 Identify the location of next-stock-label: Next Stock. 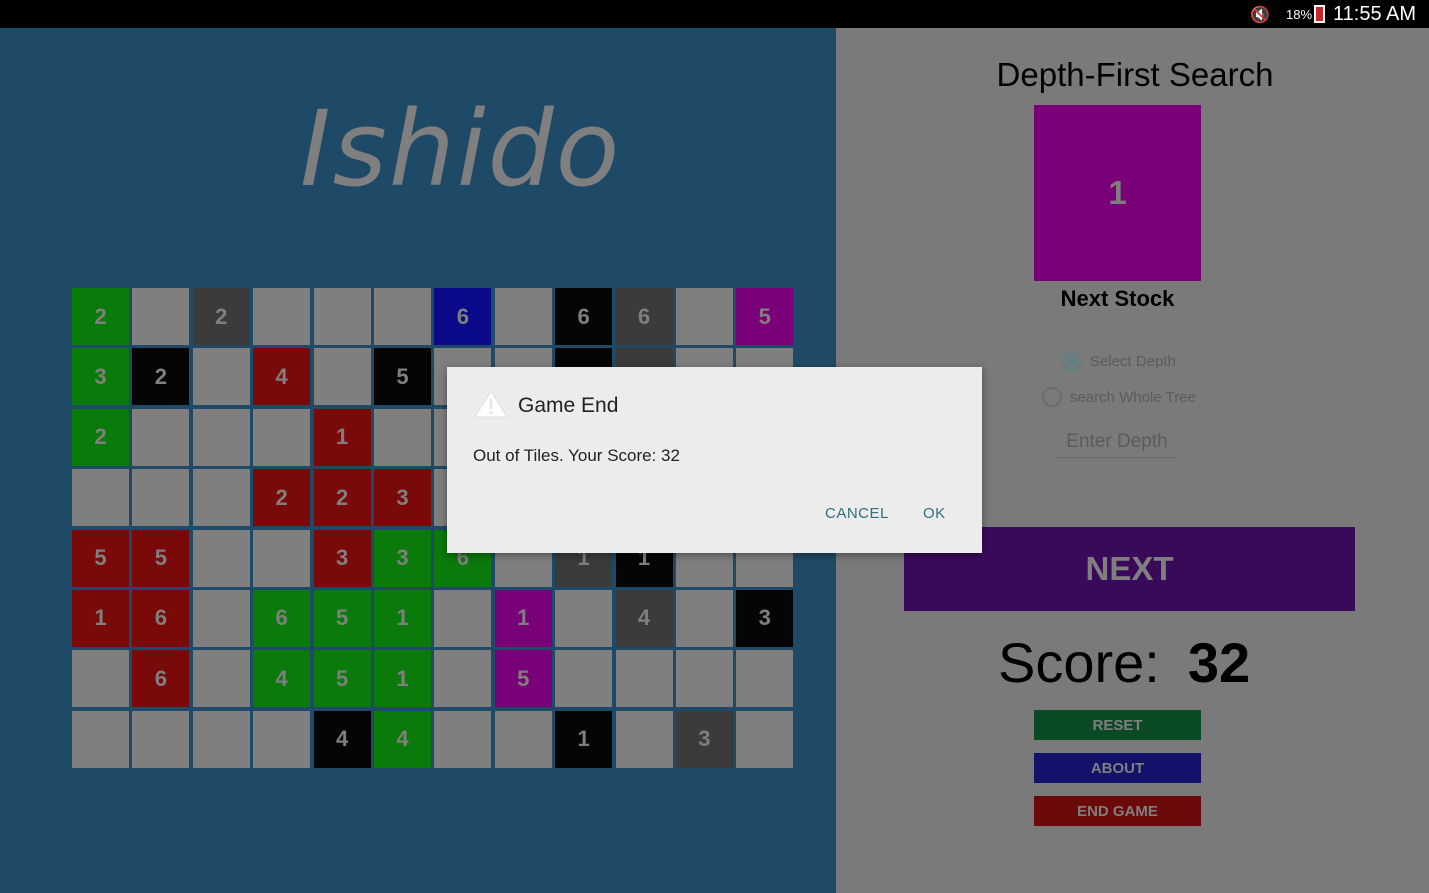
(1117, 298).